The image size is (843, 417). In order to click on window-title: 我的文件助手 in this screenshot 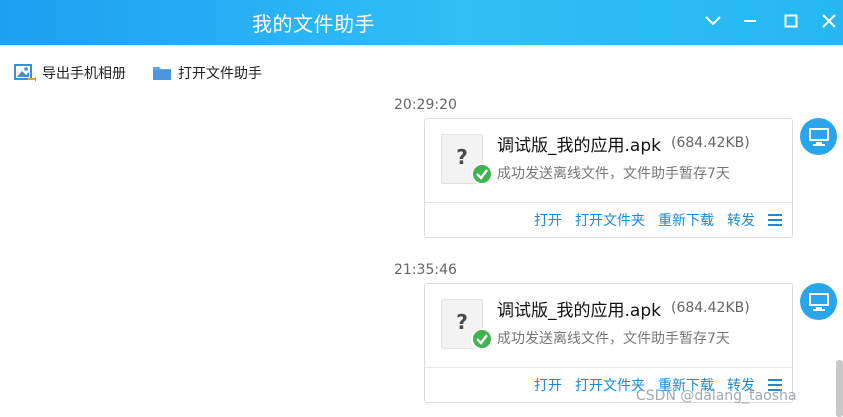, I will do `click(313, 24)`.